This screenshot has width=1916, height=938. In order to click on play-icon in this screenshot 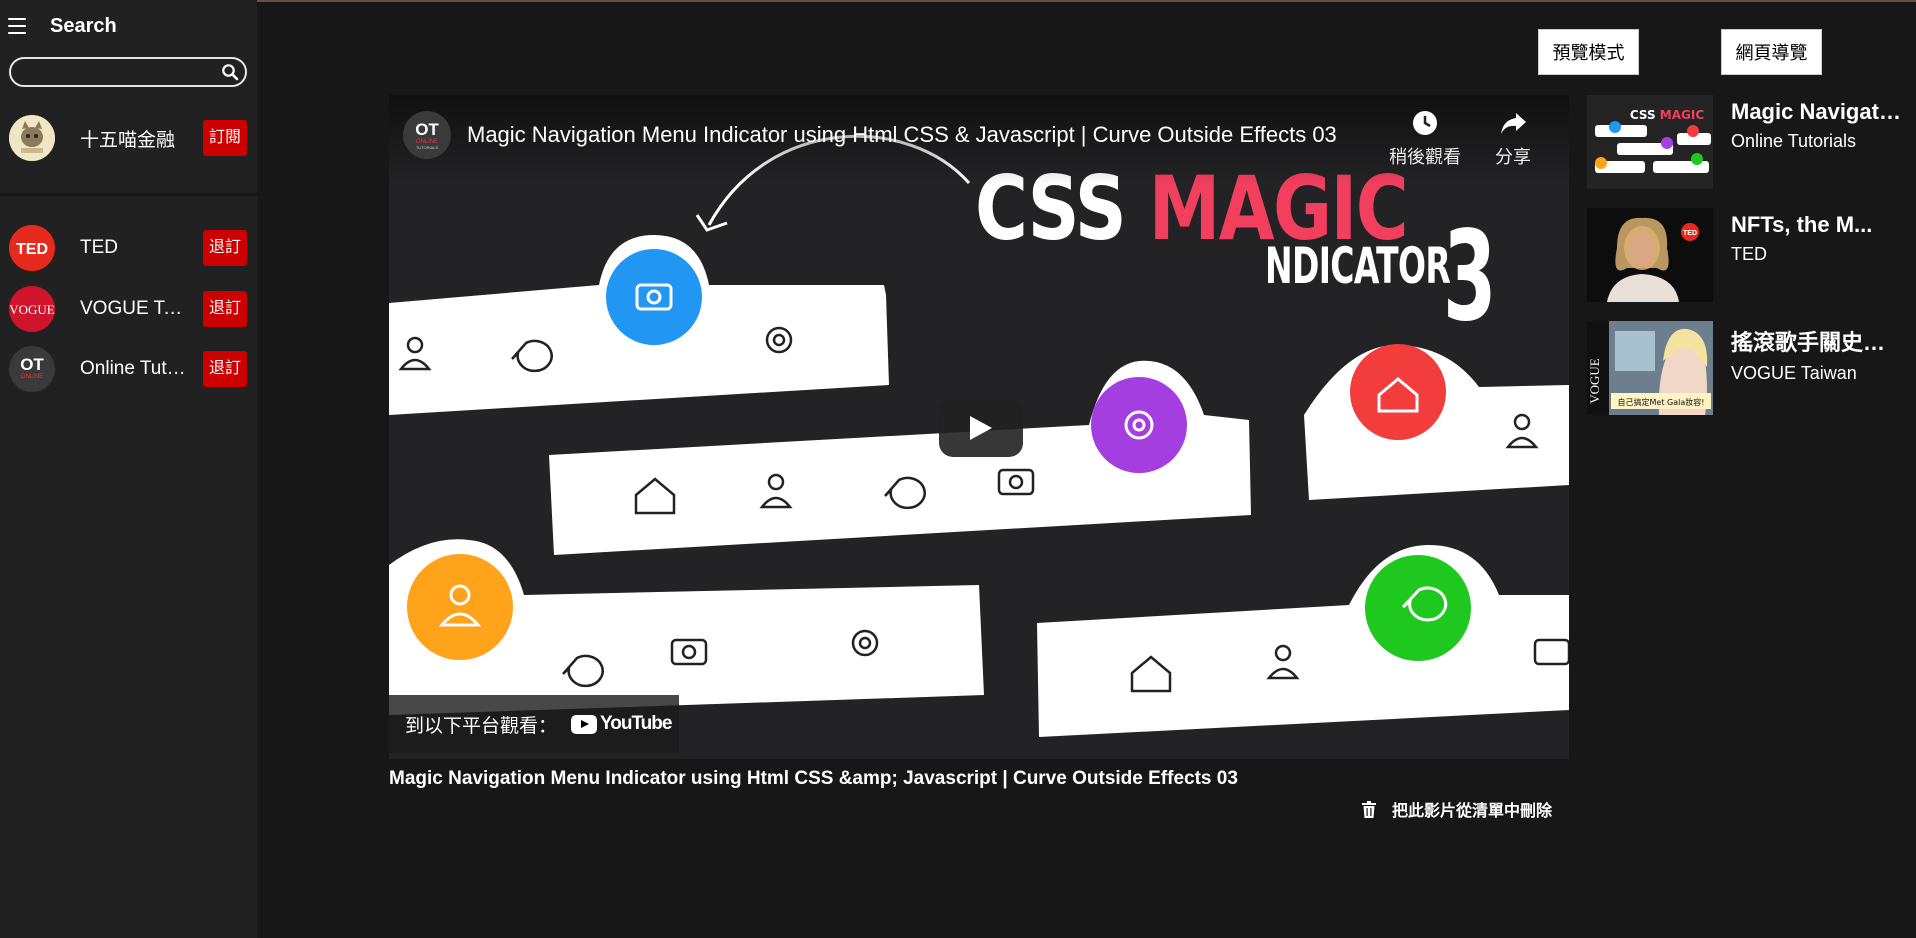, I will do `click(981, 428)`.